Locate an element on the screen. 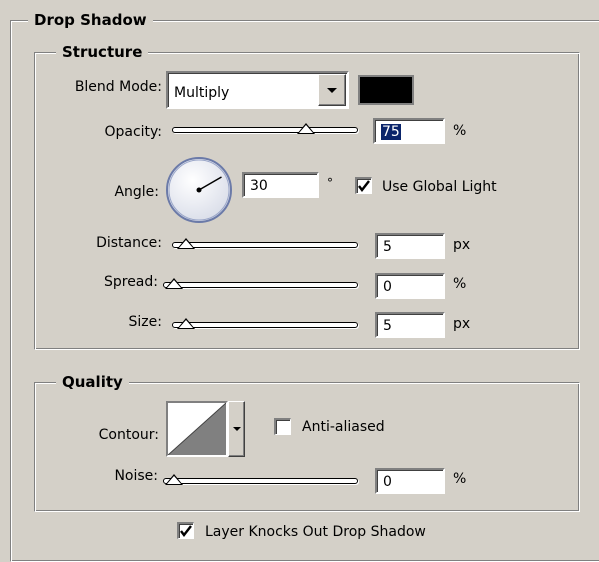 Image resolution: width=599 pixels, height=562 pixels. quality-title: Quality is located at coordinates (92, 382).